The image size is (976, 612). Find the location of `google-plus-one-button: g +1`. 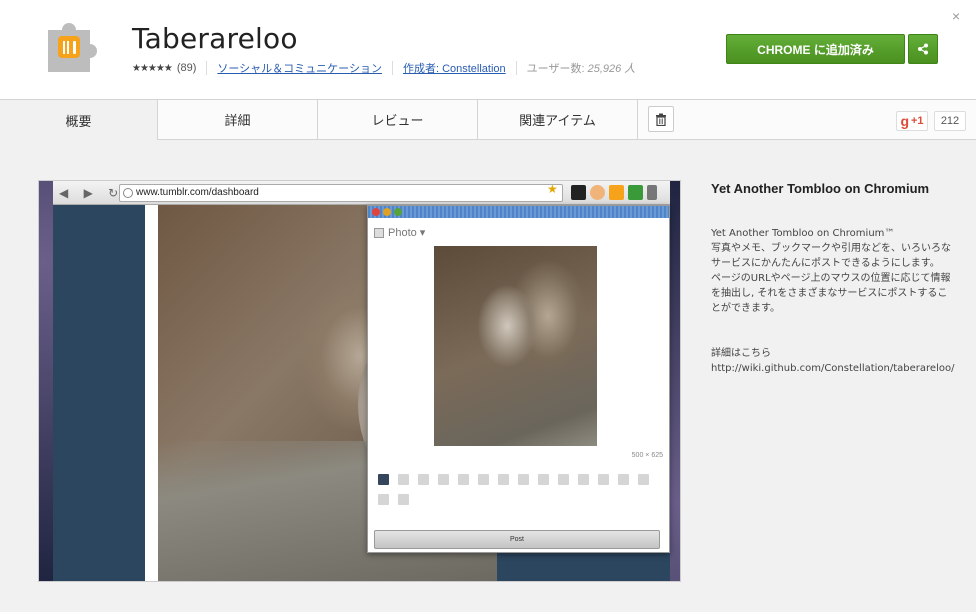

google-plus-one-button: g +1 is located at coordinates (912, 121).